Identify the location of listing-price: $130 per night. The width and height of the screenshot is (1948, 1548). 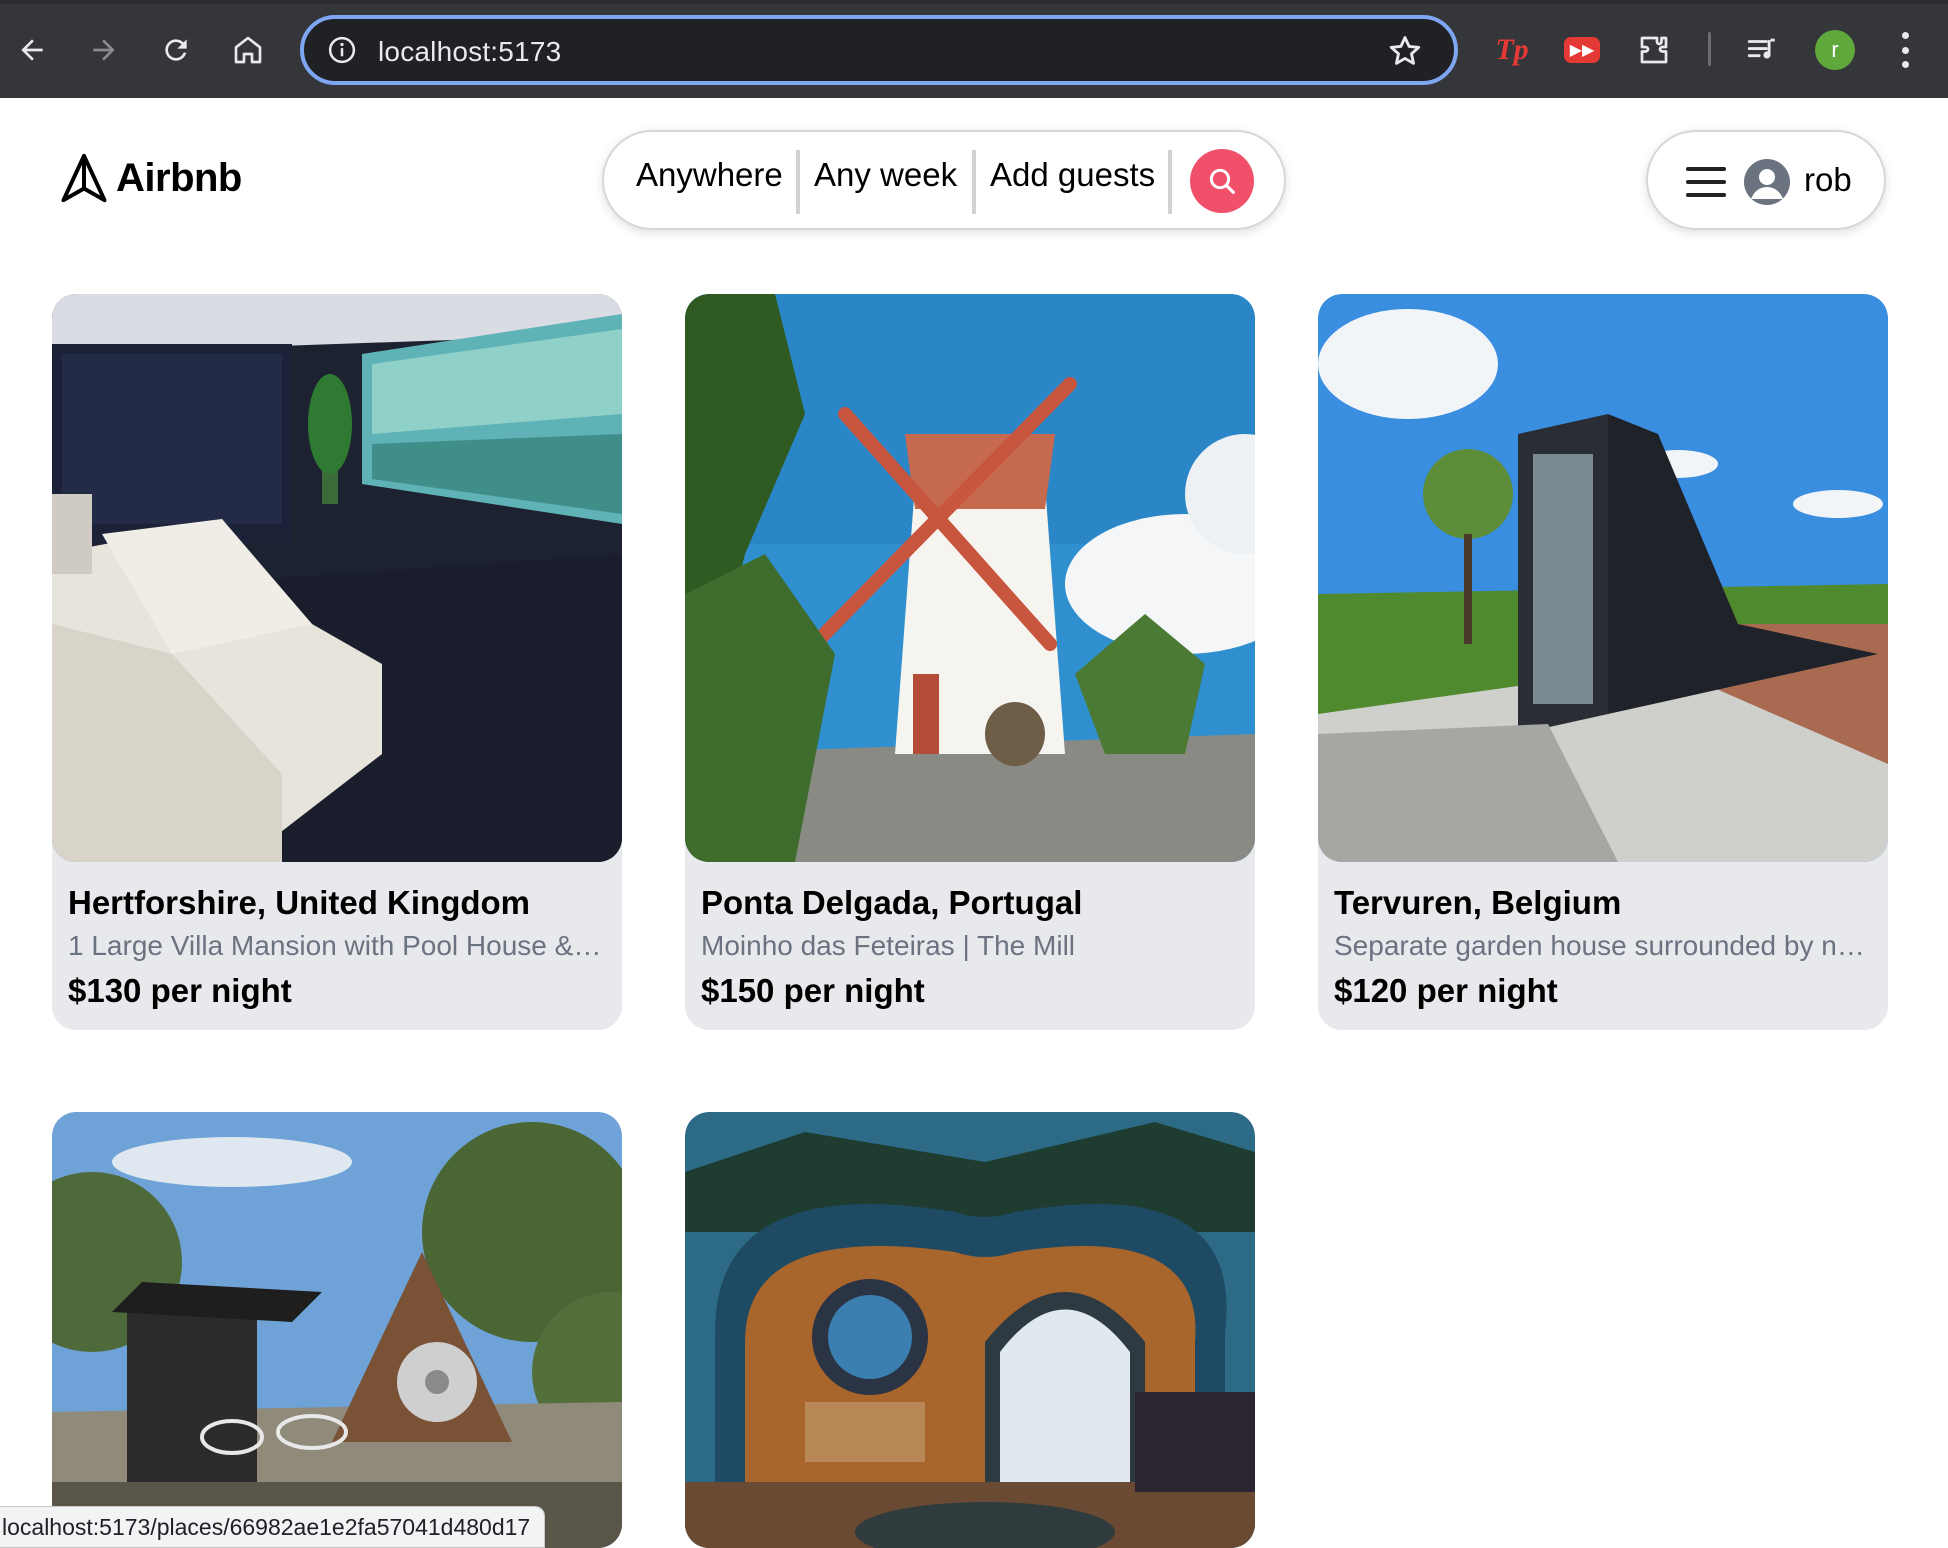
(180, 991).